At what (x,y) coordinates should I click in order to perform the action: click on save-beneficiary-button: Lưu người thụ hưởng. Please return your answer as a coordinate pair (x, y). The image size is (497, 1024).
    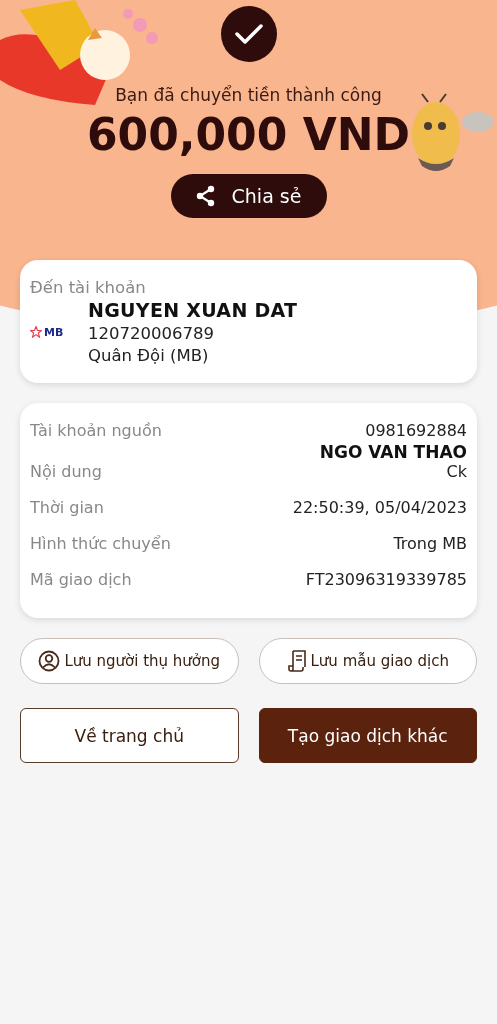
    Looking at the image, I should click on (129, 661).